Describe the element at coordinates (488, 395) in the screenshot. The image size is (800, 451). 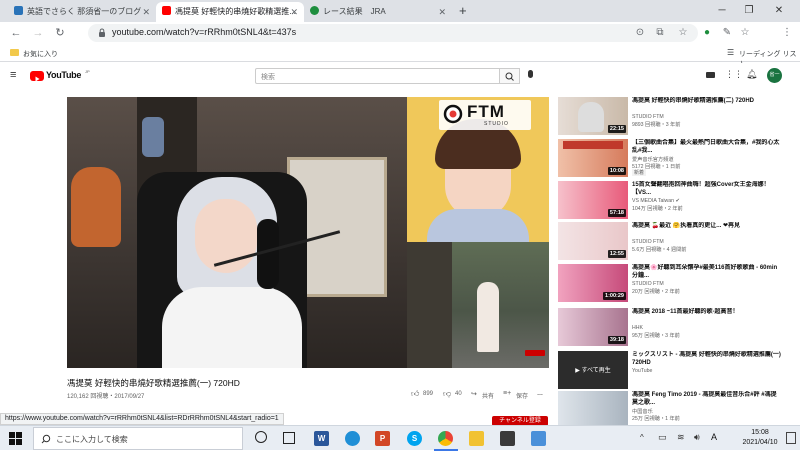
I see `share-button: 共有` at that location.